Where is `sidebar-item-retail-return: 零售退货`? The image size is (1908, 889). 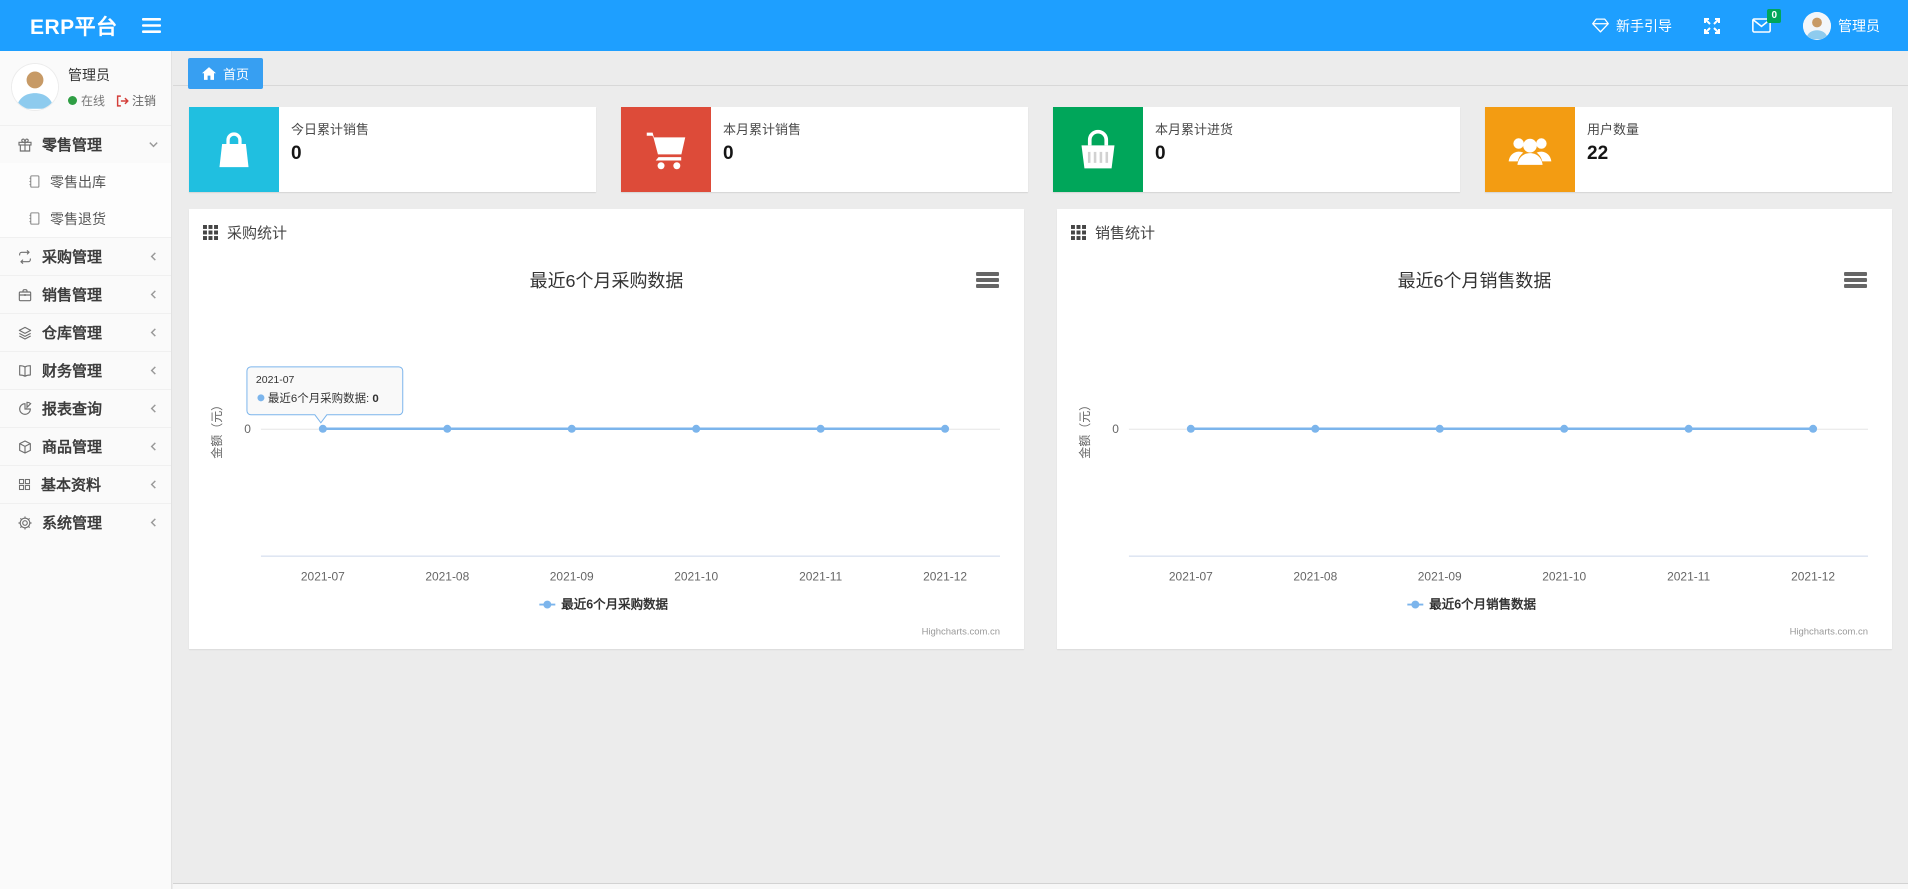 sidebar-item-retail-return: 零售退货 is located at coordinates (85, 218).